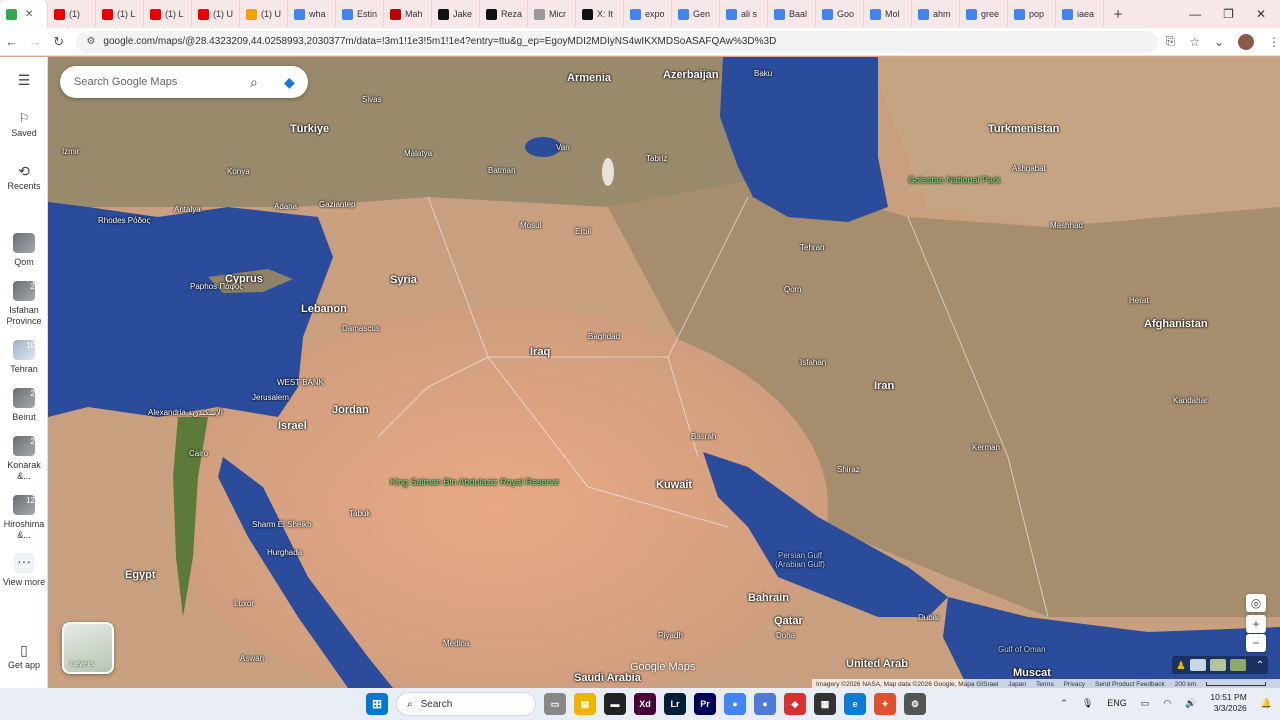  Describe the element at coordinates (1167, 703) in the screenshot. I see `wifi-icon: ◠` at that location.